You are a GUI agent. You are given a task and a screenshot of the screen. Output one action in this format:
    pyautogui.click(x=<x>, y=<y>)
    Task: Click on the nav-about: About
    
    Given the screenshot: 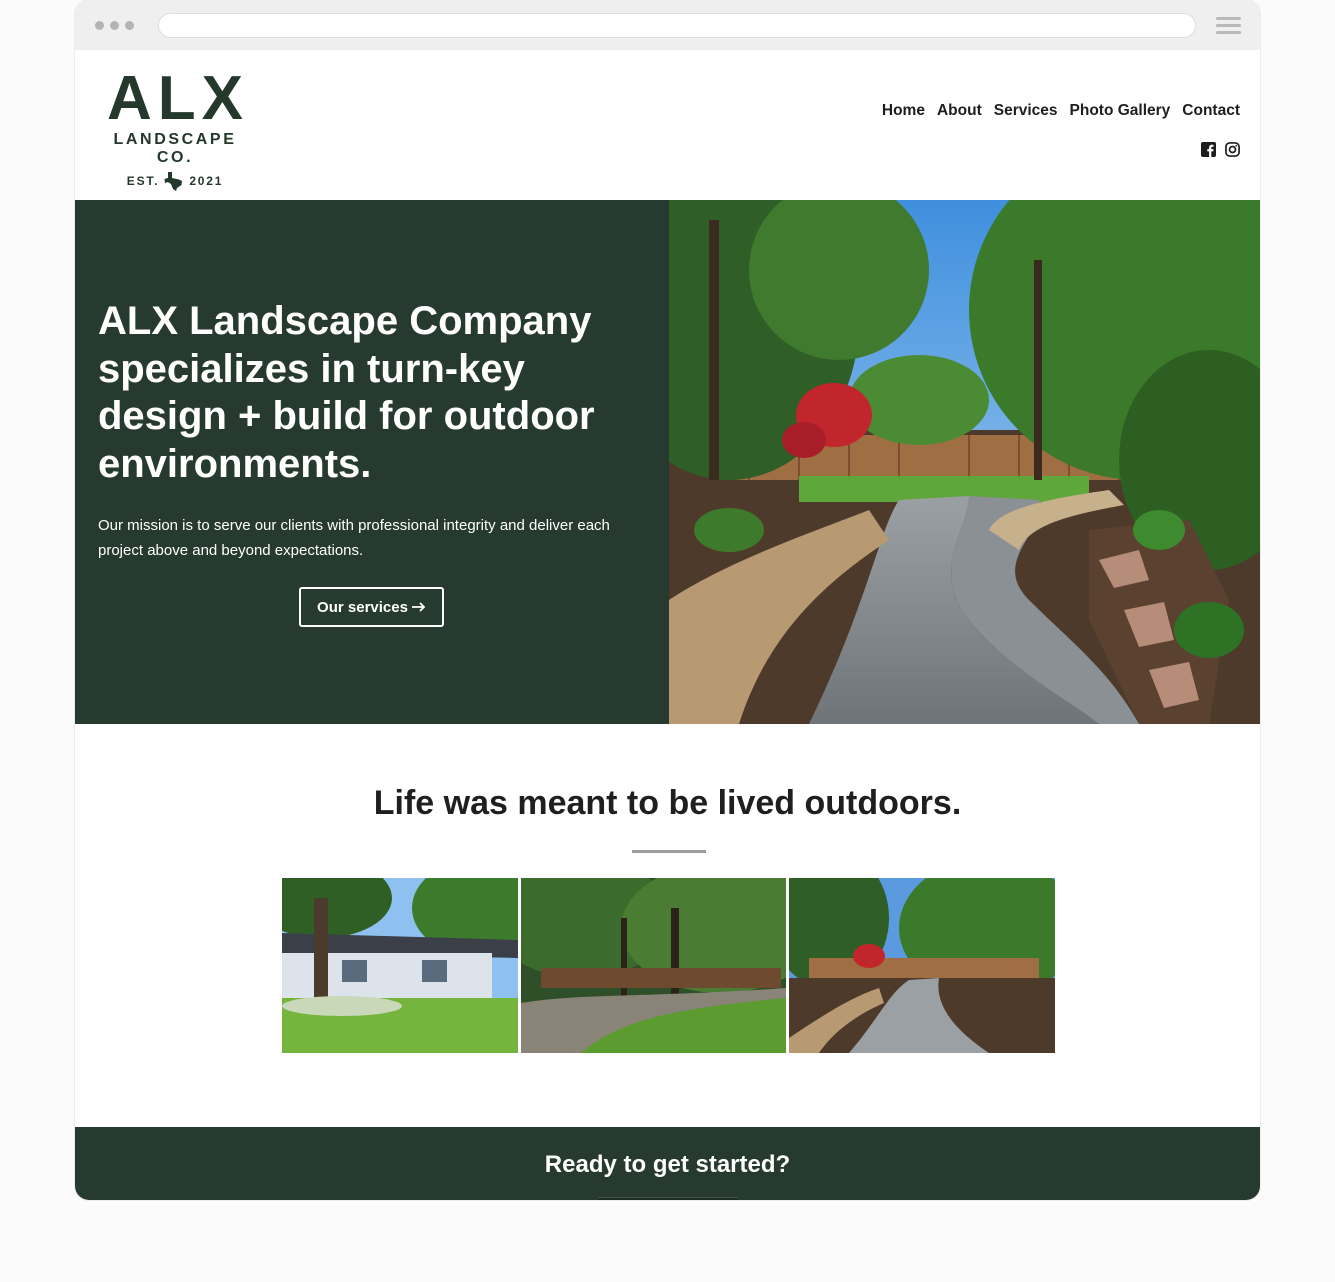 What is the action you would take?
    pyautogui.click(x=959, y=111)
    